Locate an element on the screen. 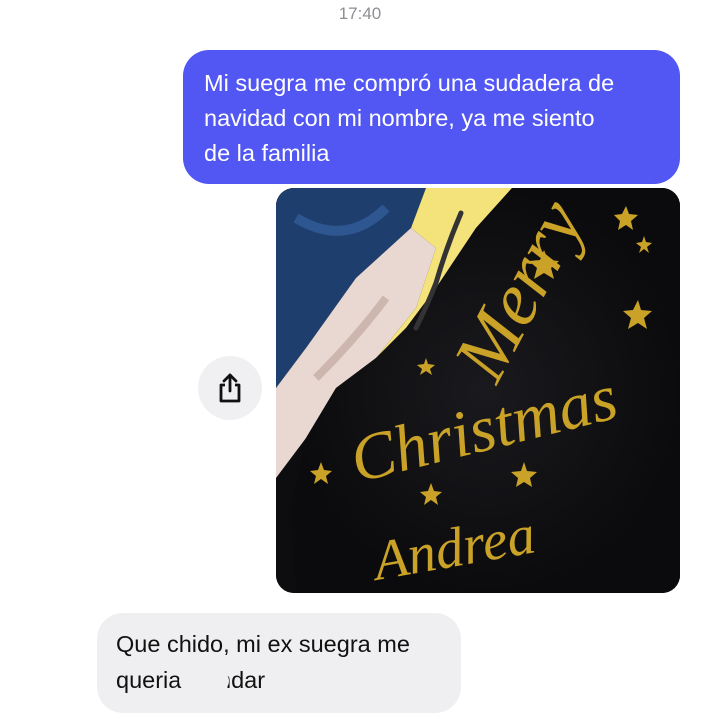 The height and width of the screenshot is (720, 720). incoming-message-bubble: Que chido, mi ex suegra me queria d andar is located at coordinates (279, 663).